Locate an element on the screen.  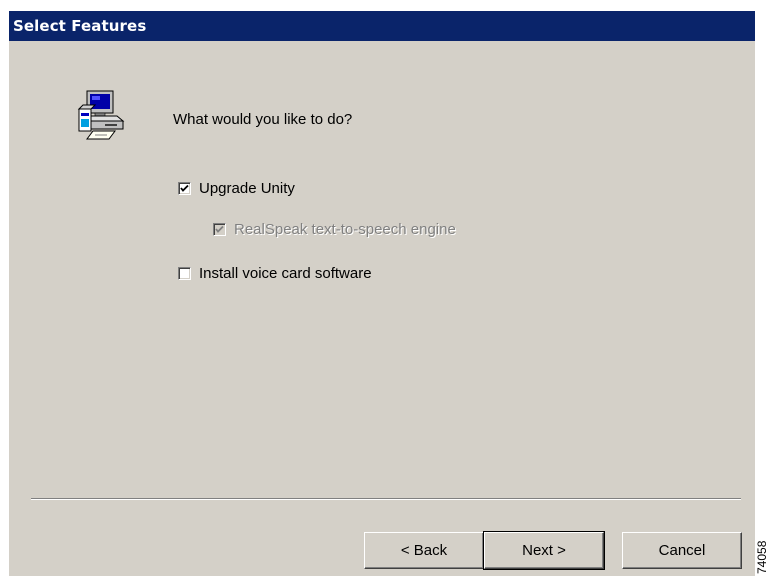
next-button: Next > is located at coordinates (544, 550).